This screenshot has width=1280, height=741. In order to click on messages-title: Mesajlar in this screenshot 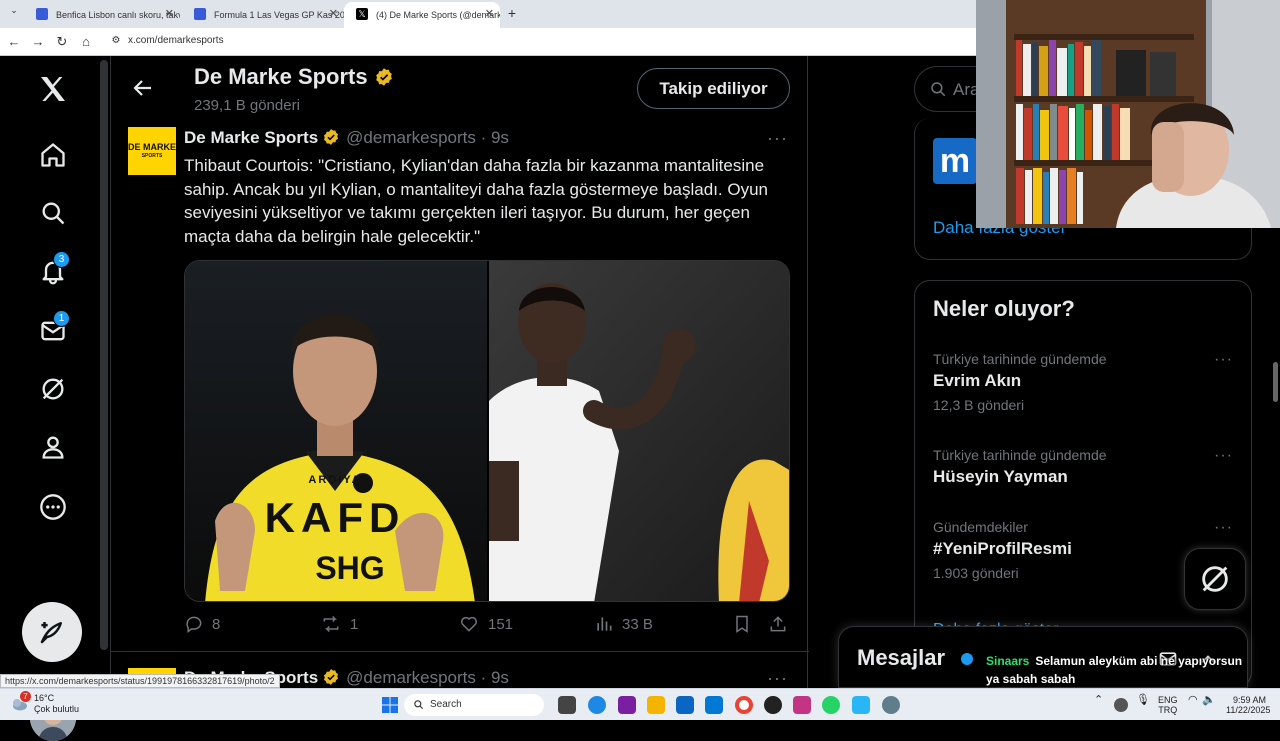, I will do `click(901, 657)`.